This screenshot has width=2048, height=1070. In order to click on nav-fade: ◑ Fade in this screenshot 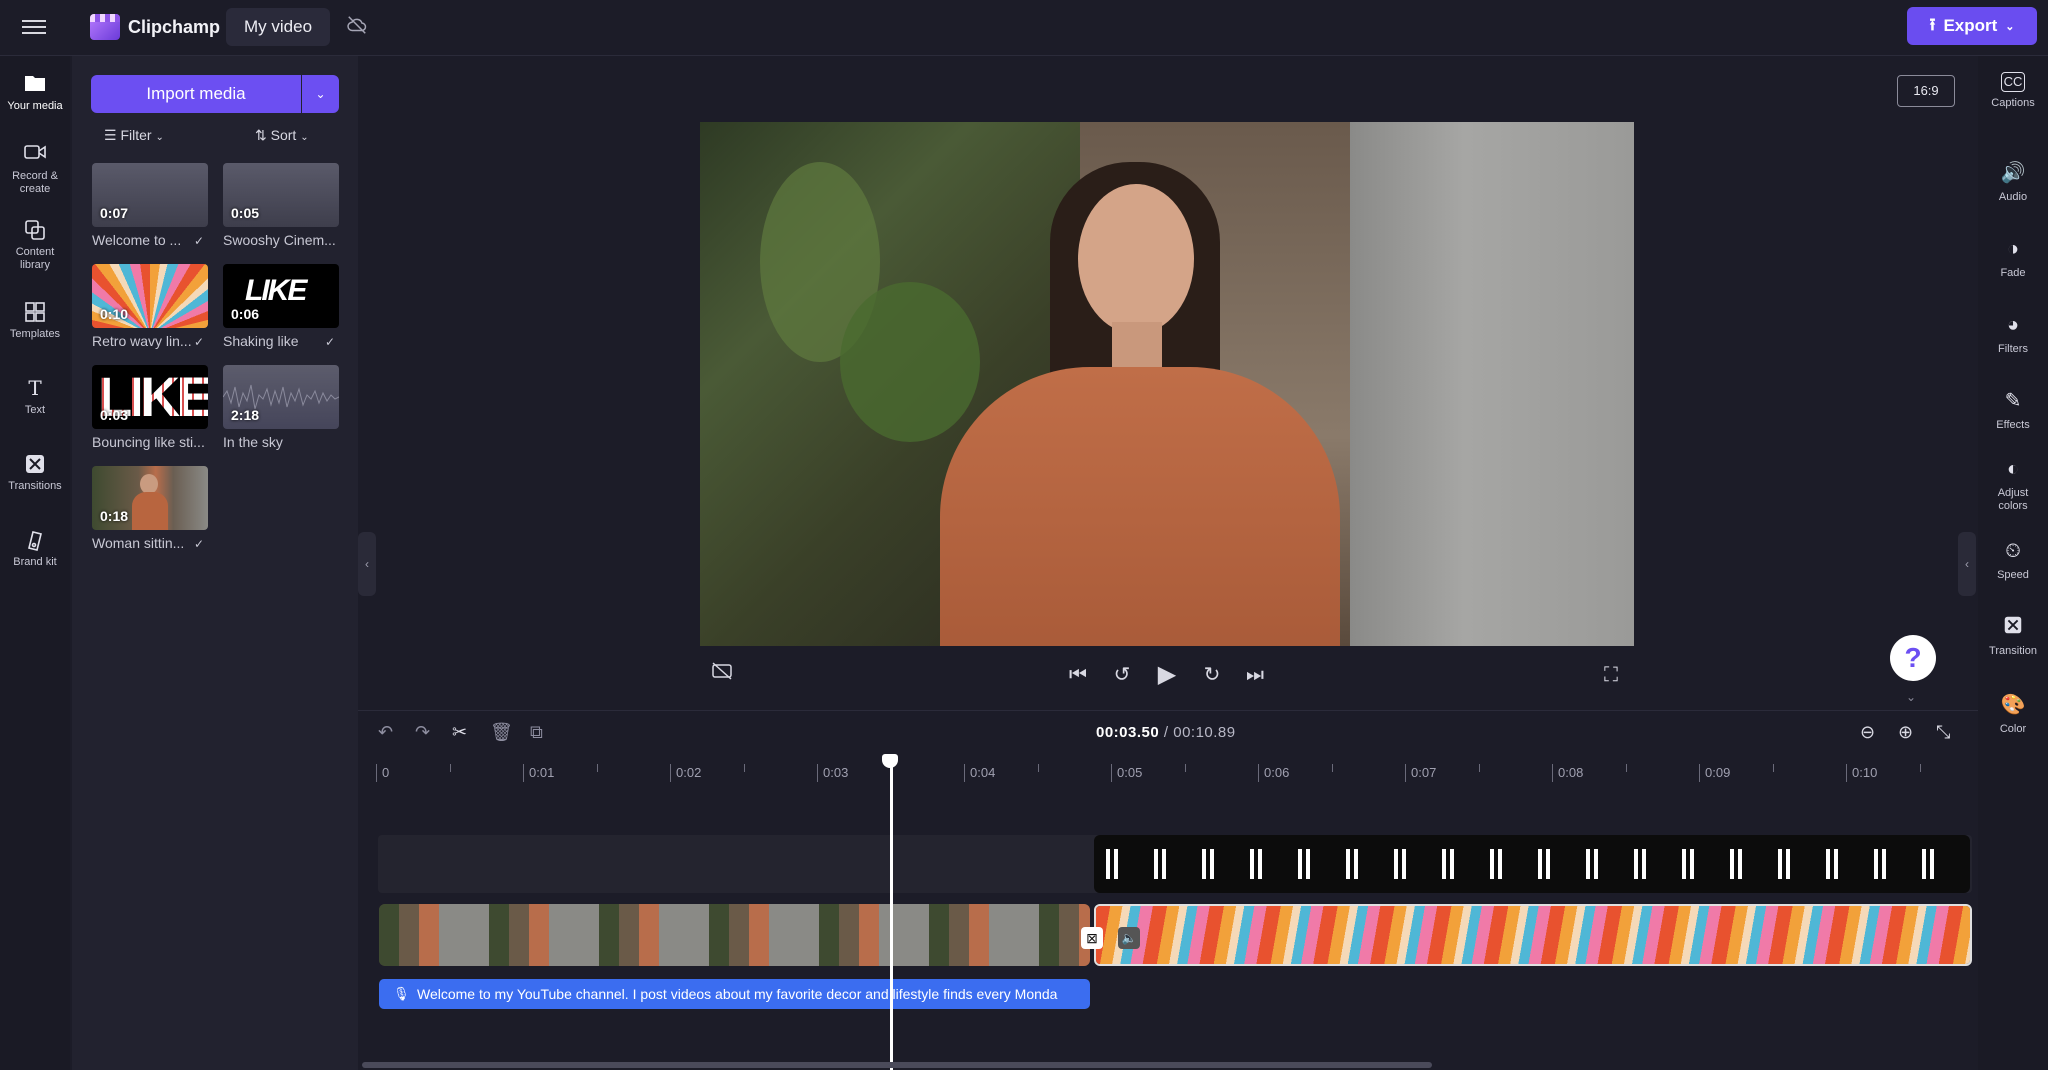, I will do `click(2013, 258)`.